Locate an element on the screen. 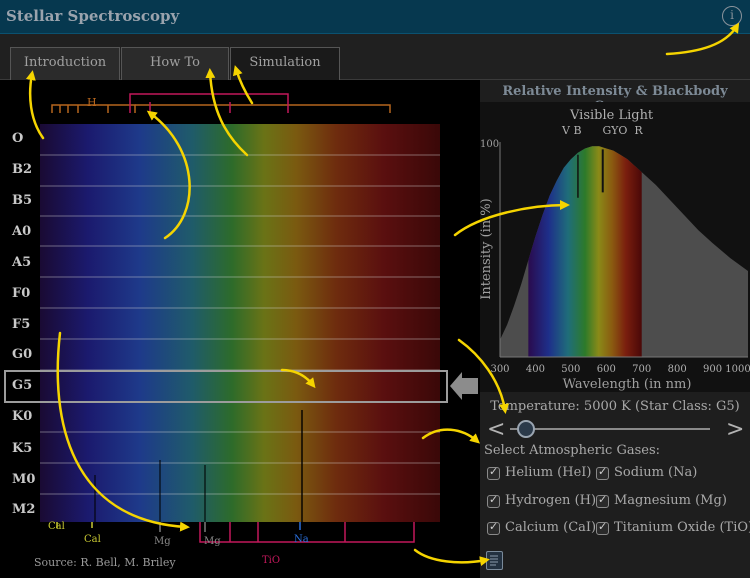  calcium-bracket is located at coordinates (209, 103).